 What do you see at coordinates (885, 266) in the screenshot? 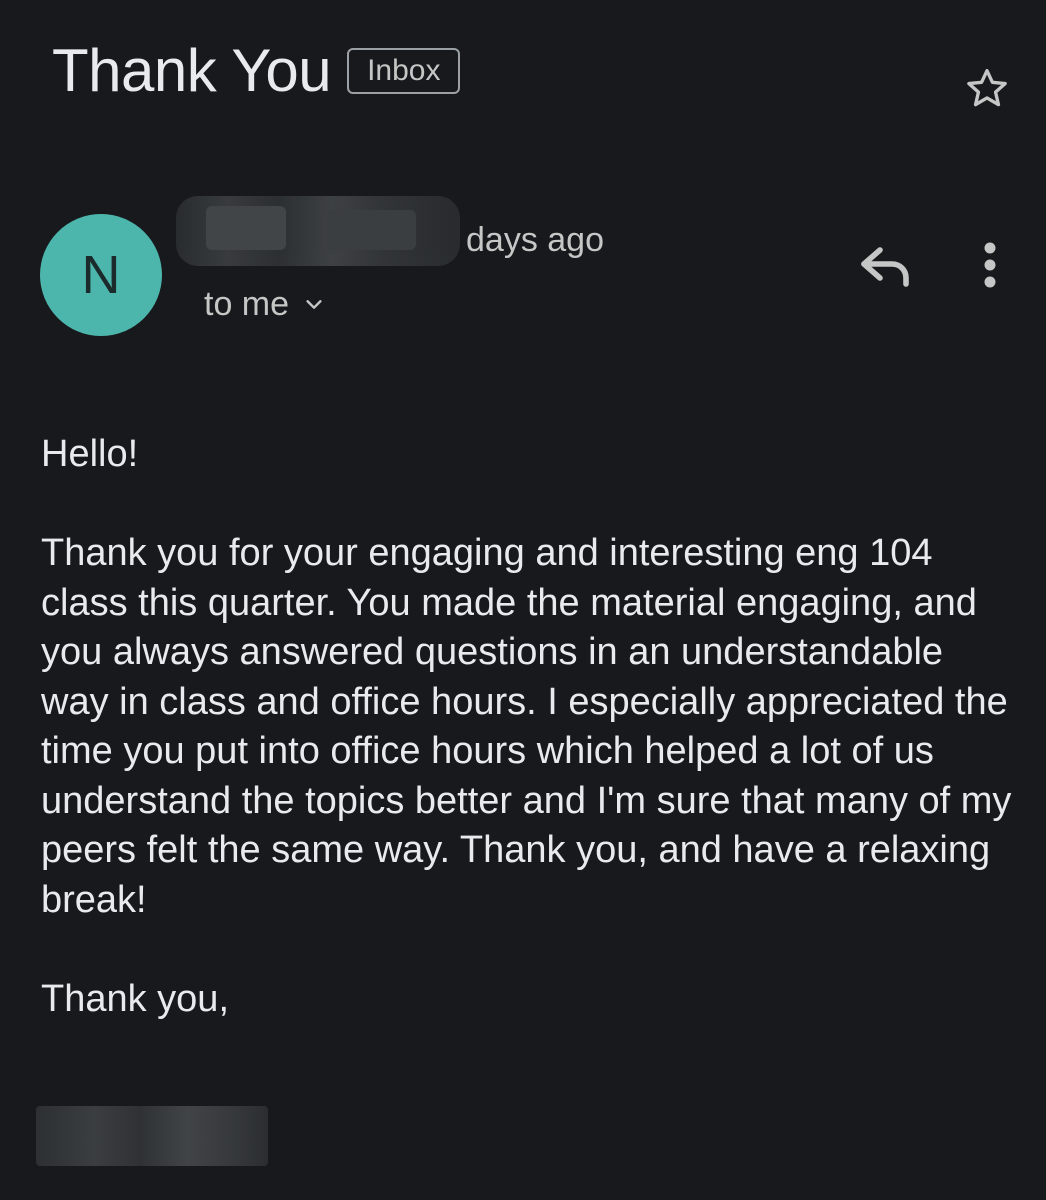
I see `reply-icon` at bounding box center [885, 266].